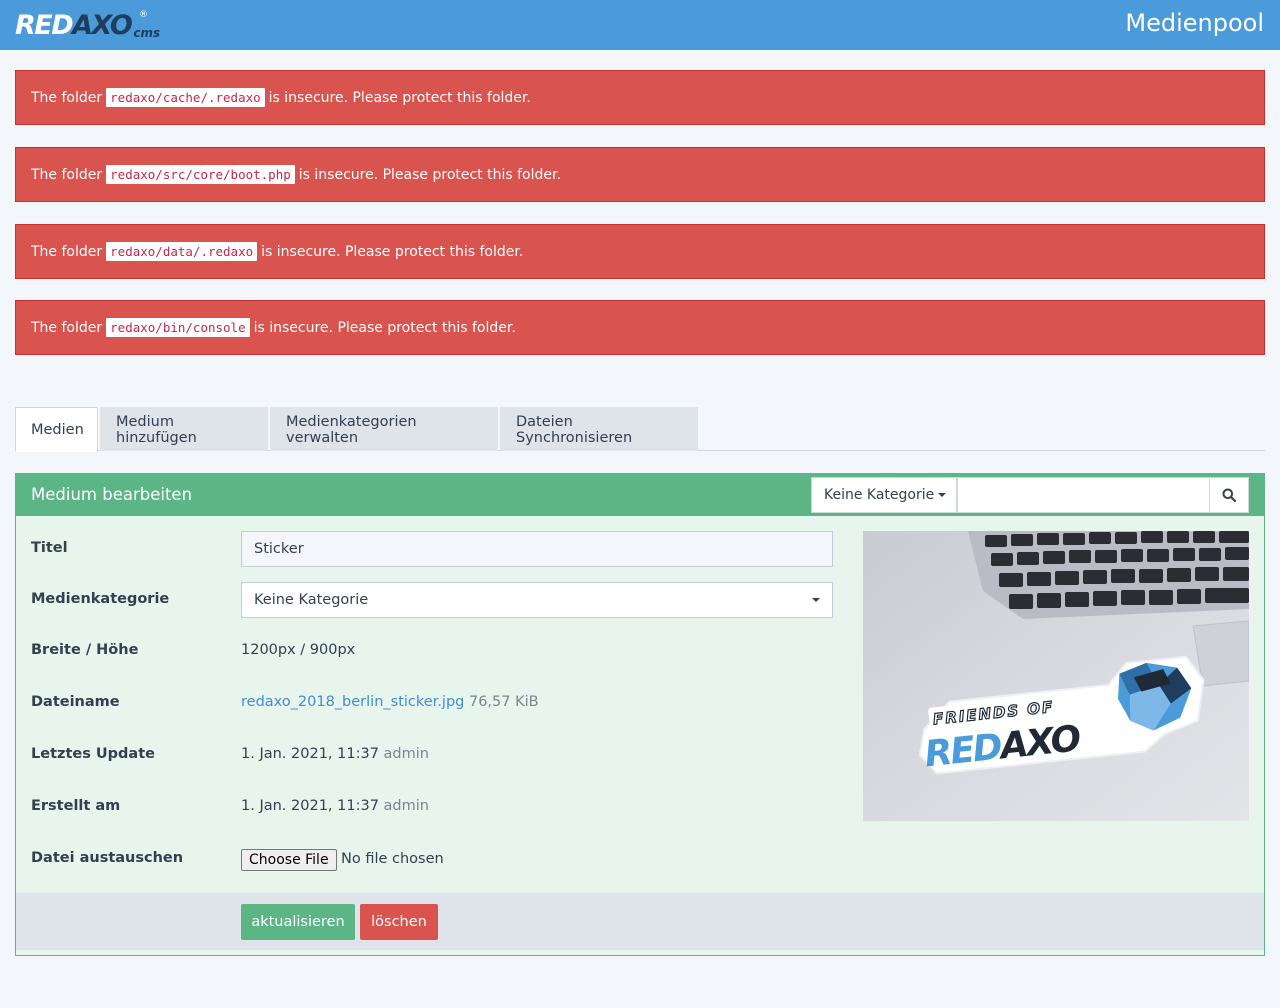  I want to click on updated-user: admin, so click(406, 754).